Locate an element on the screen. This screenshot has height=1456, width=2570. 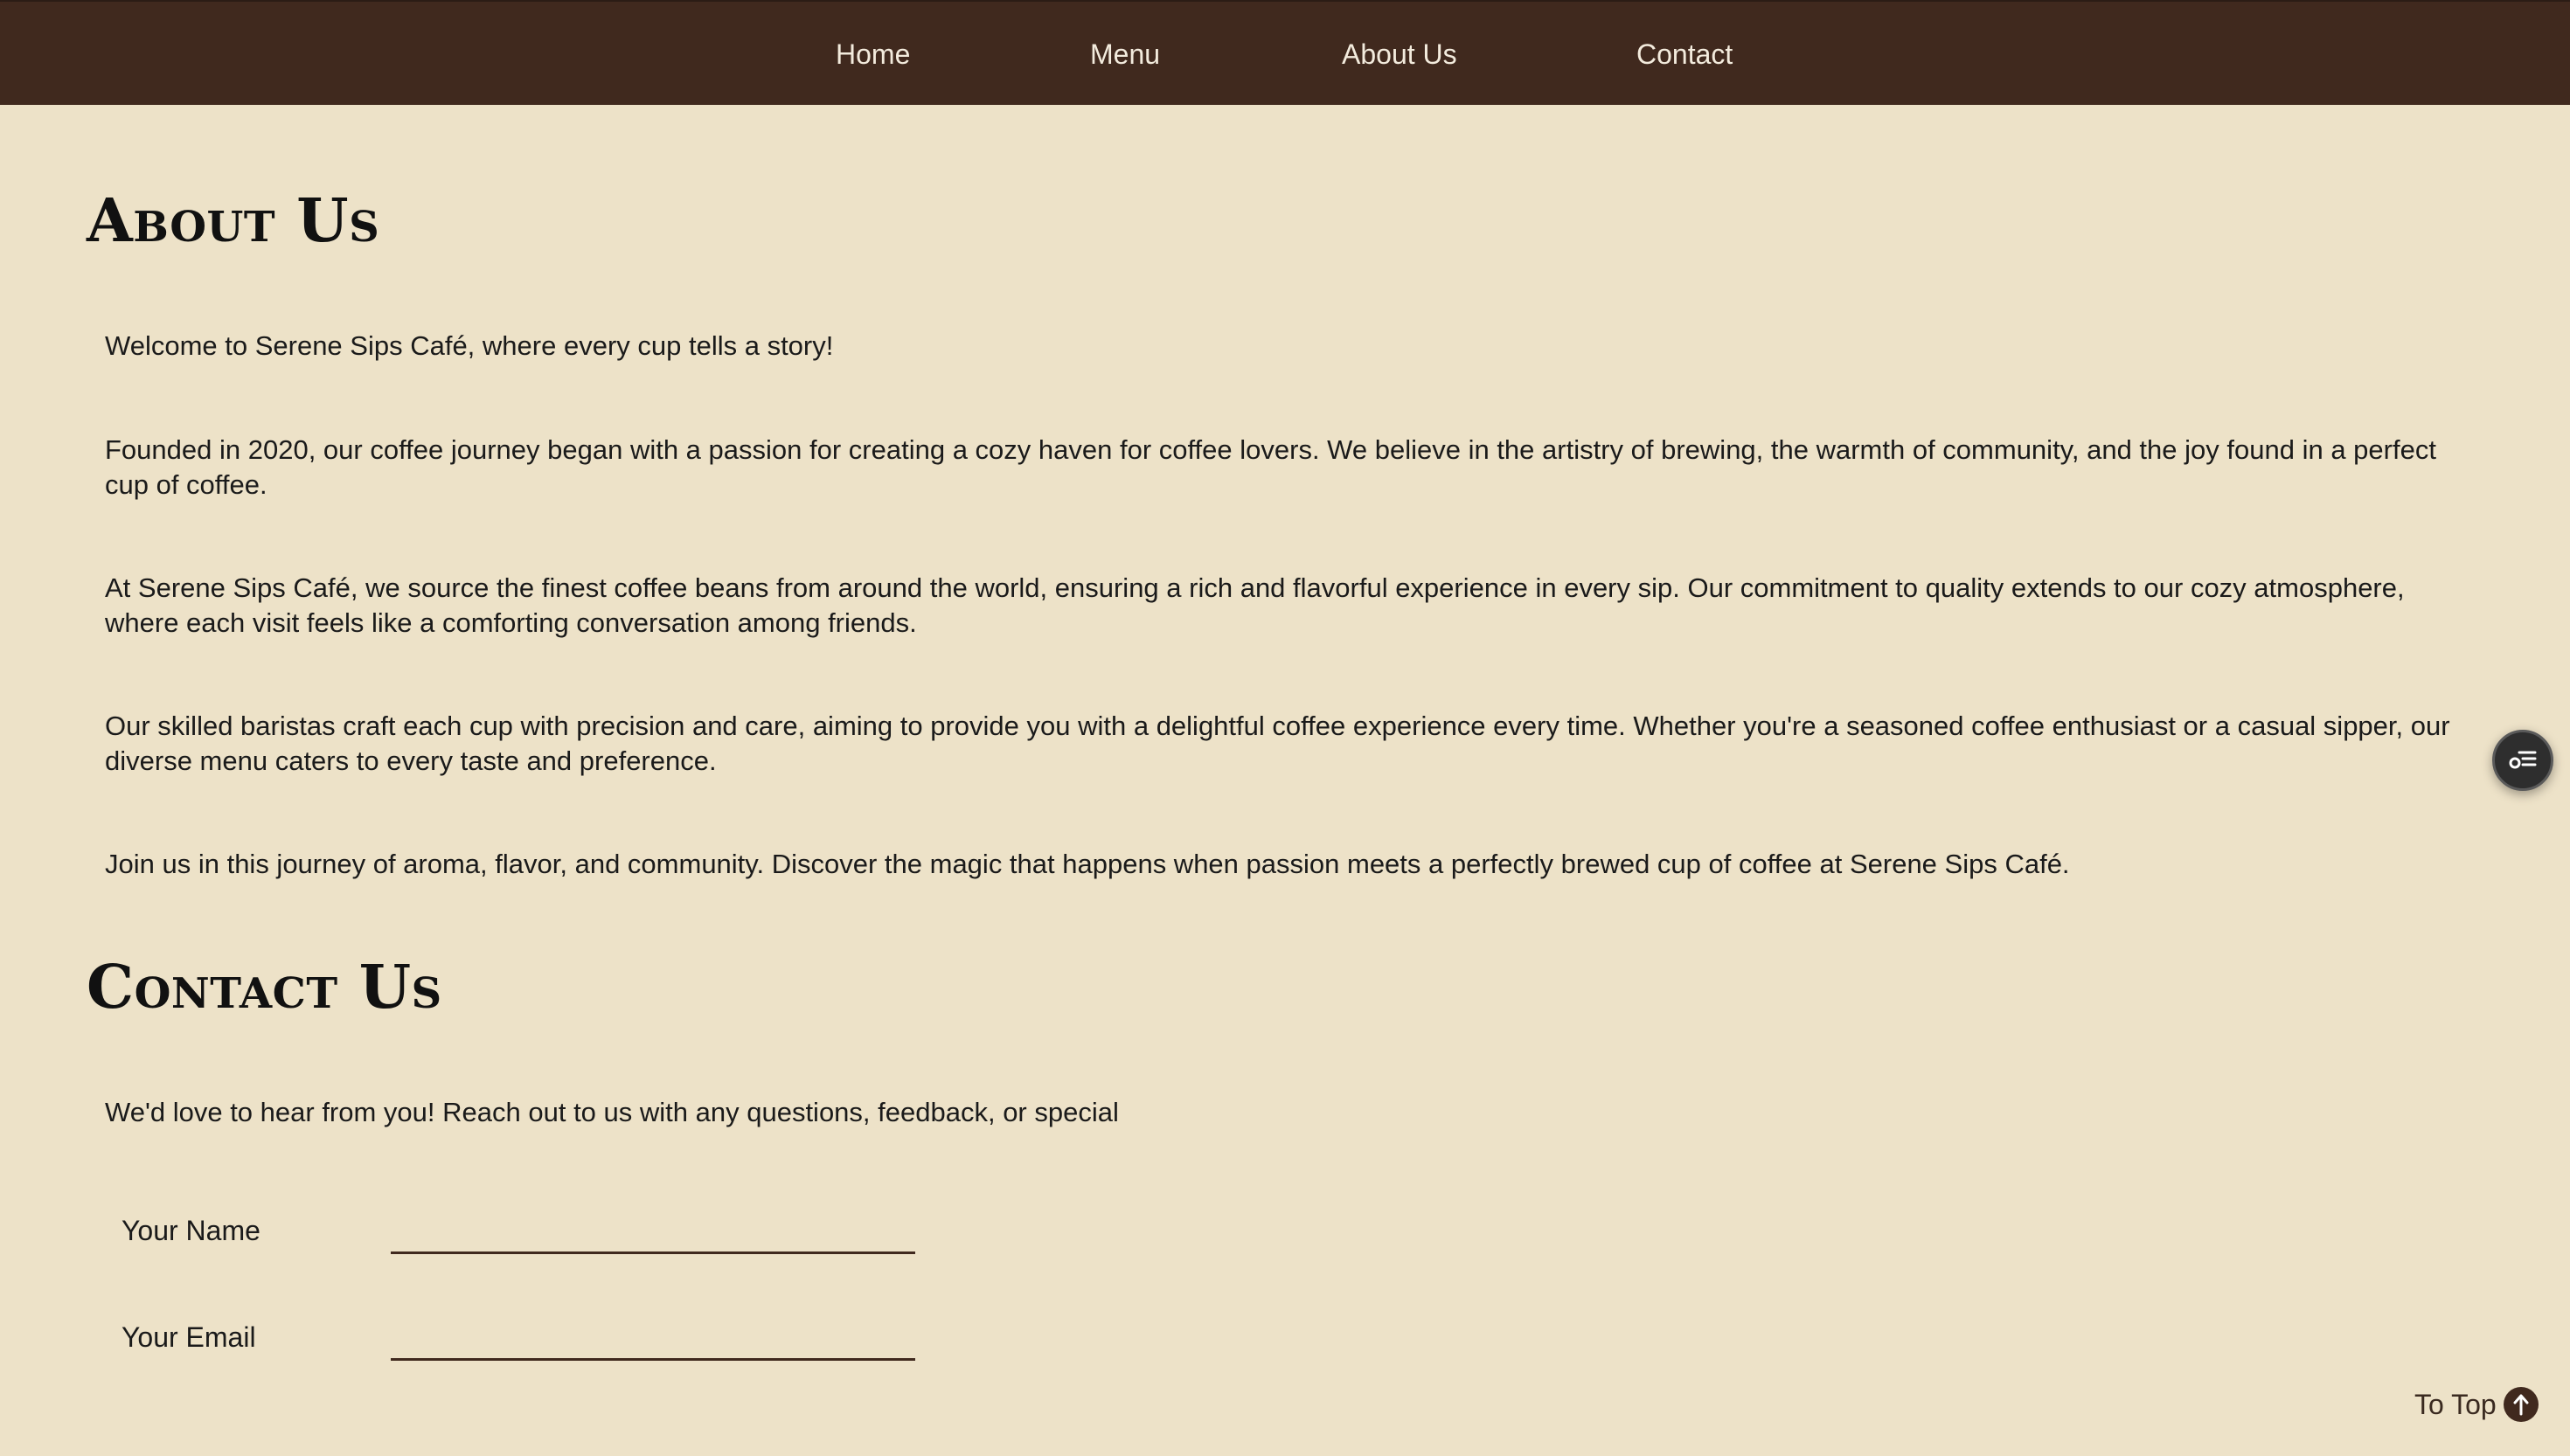
nav-link-menu: Menu is located at coordinates (1125, 54).